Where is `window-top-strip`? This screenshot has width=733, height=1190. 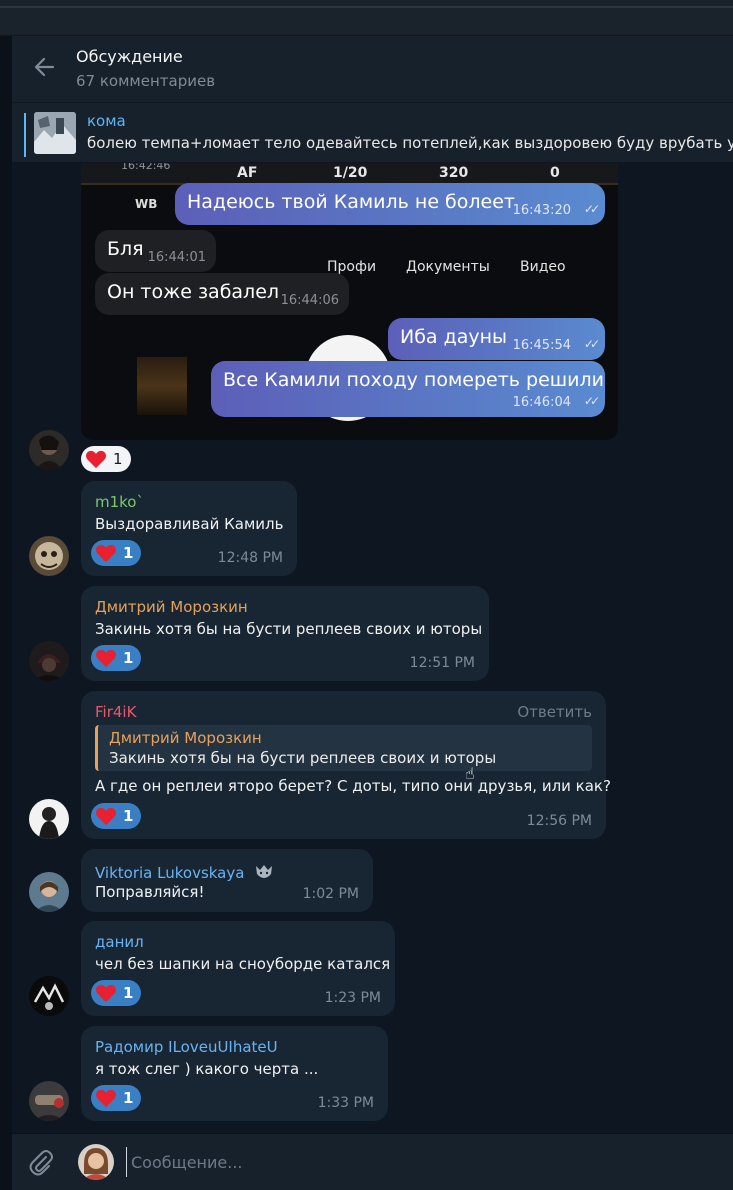 window-top-strip is located at coordinates (366, 18).